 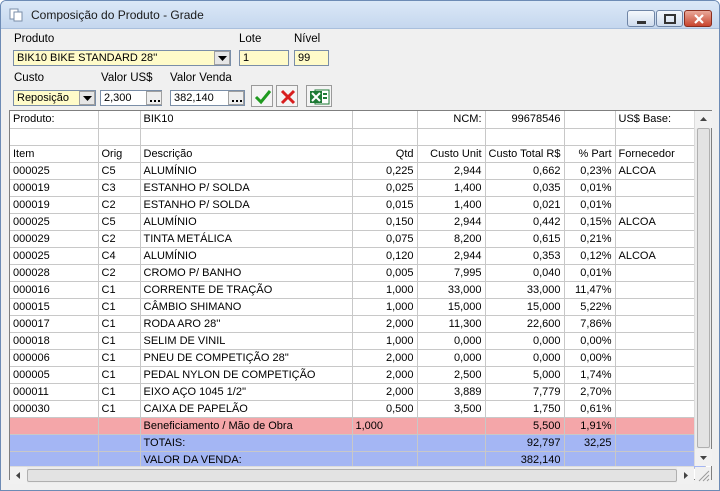 What do you see at coordinates (311, 58) in the screenshot?
I see `nivel-field: 99` at bounding box center [311, 58].